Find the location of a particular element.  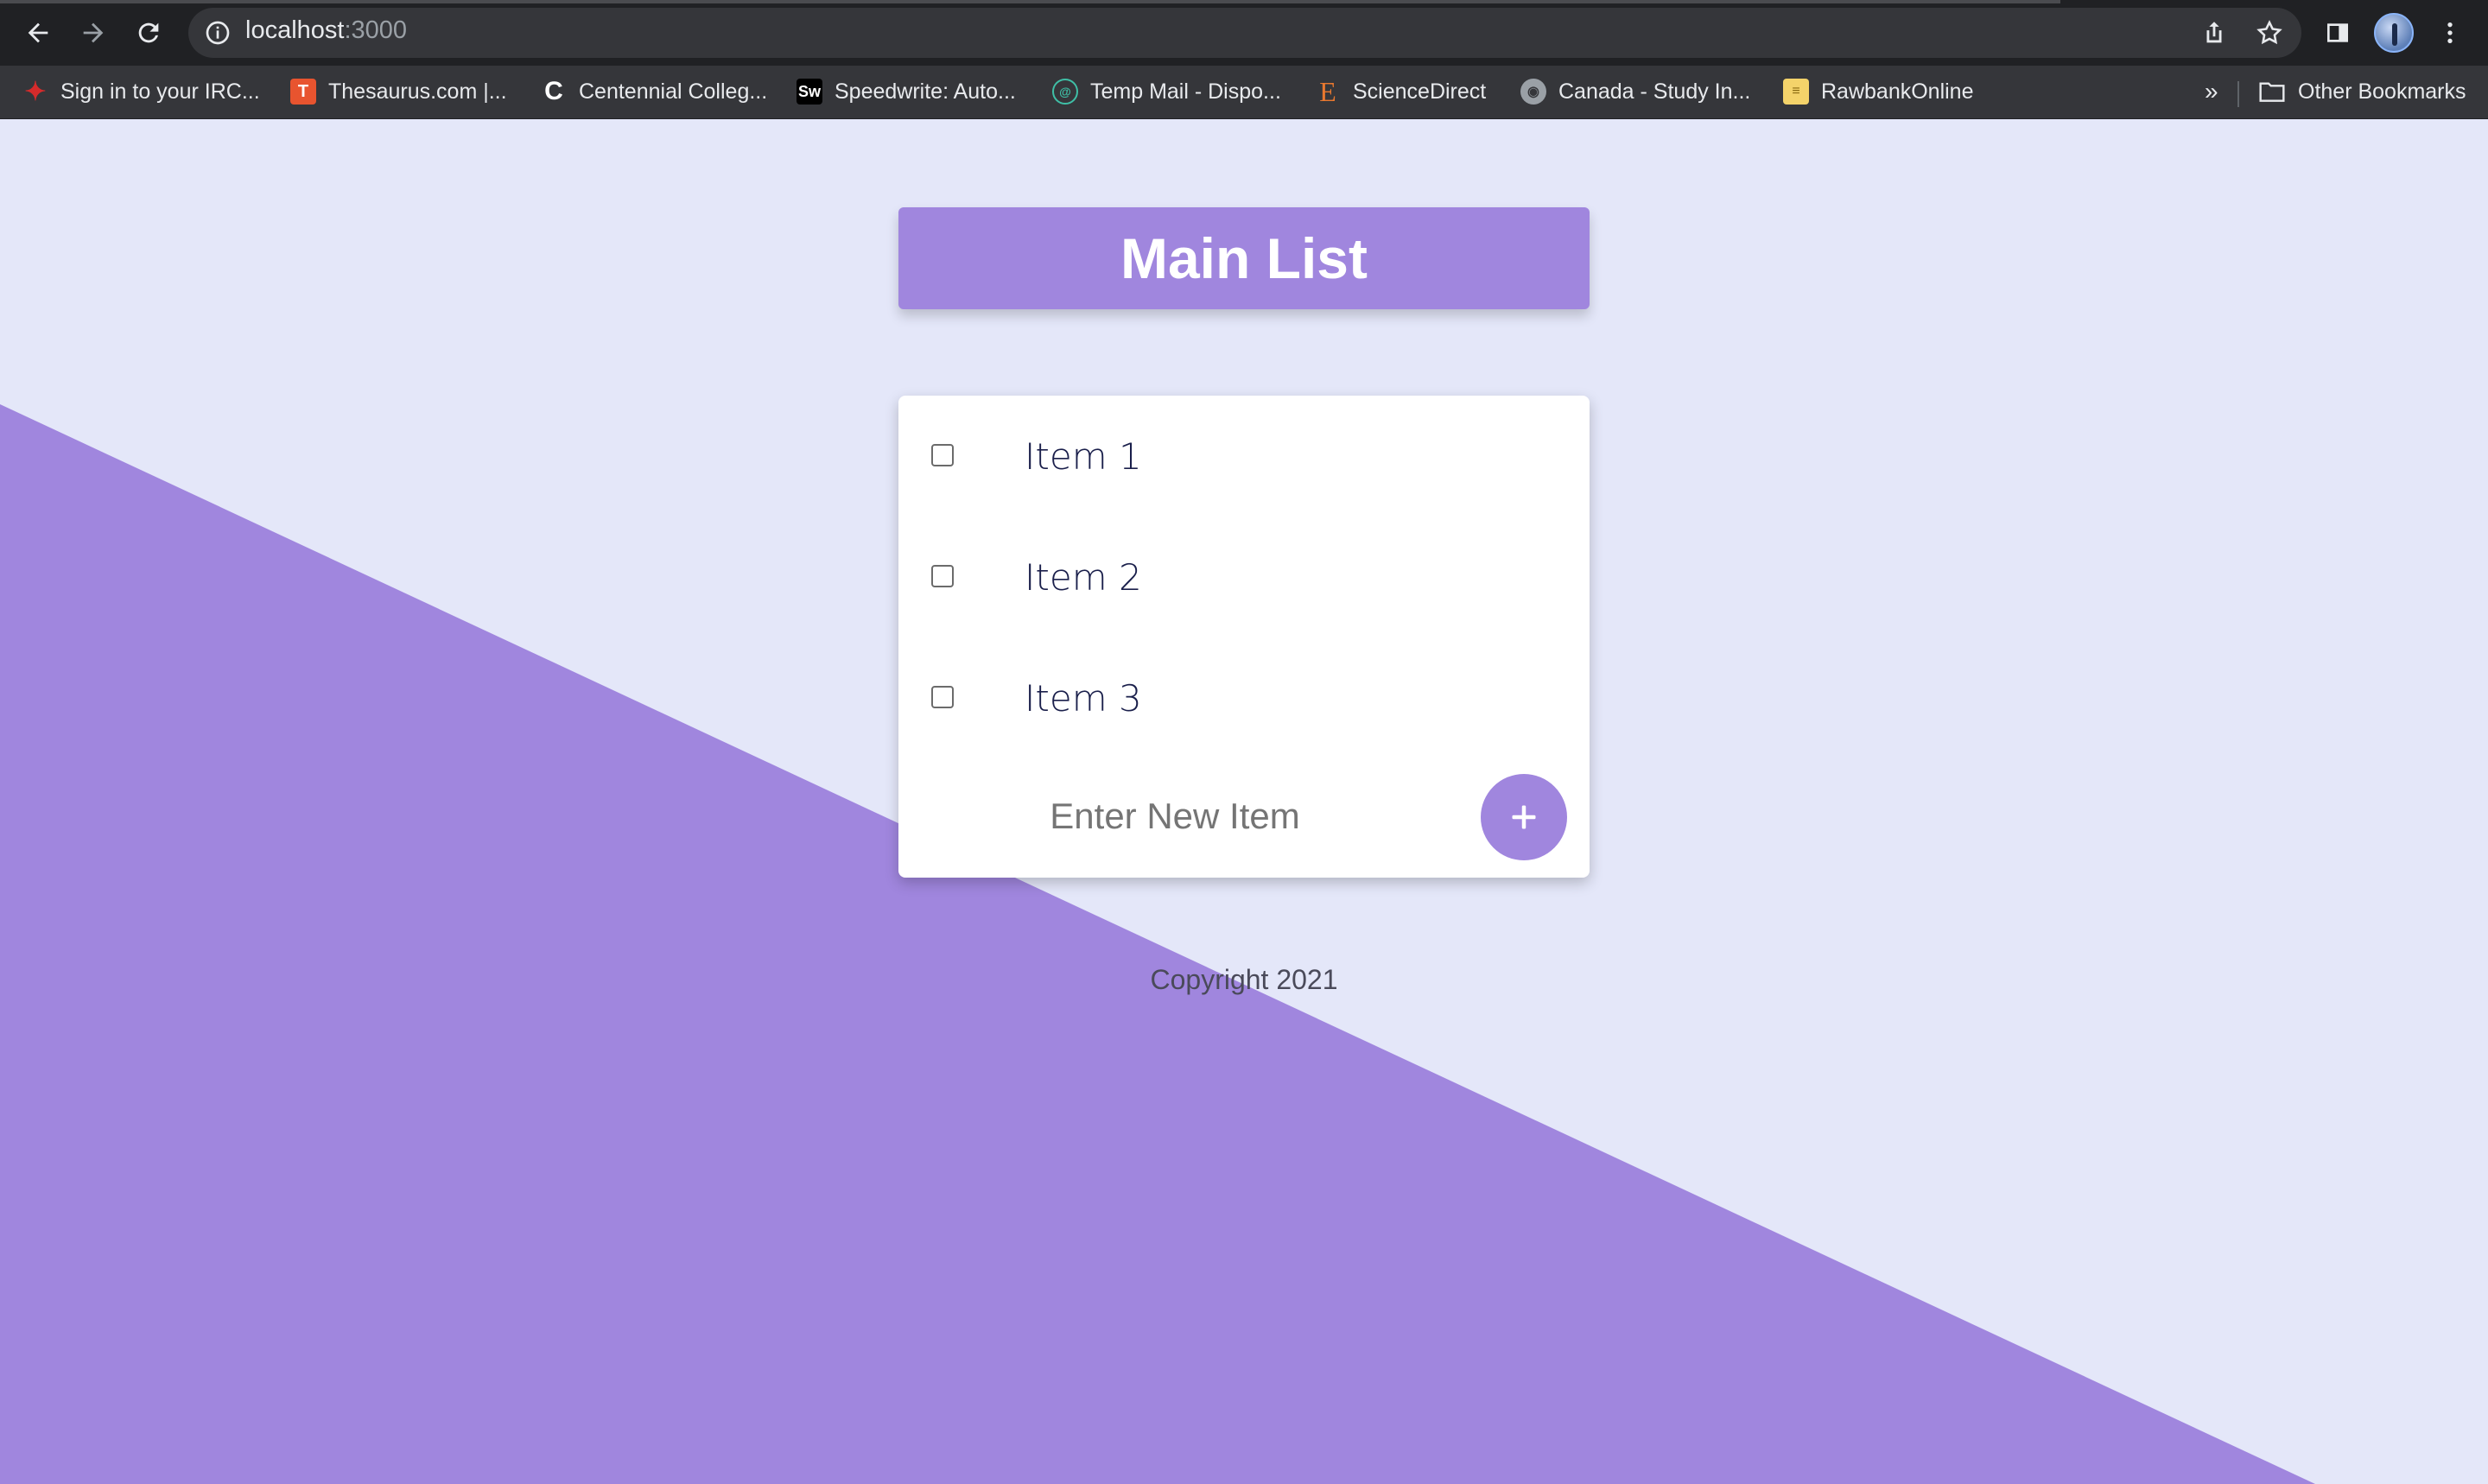

bookmark-label: RawbankOnline is located at coordinates (1898, 91).